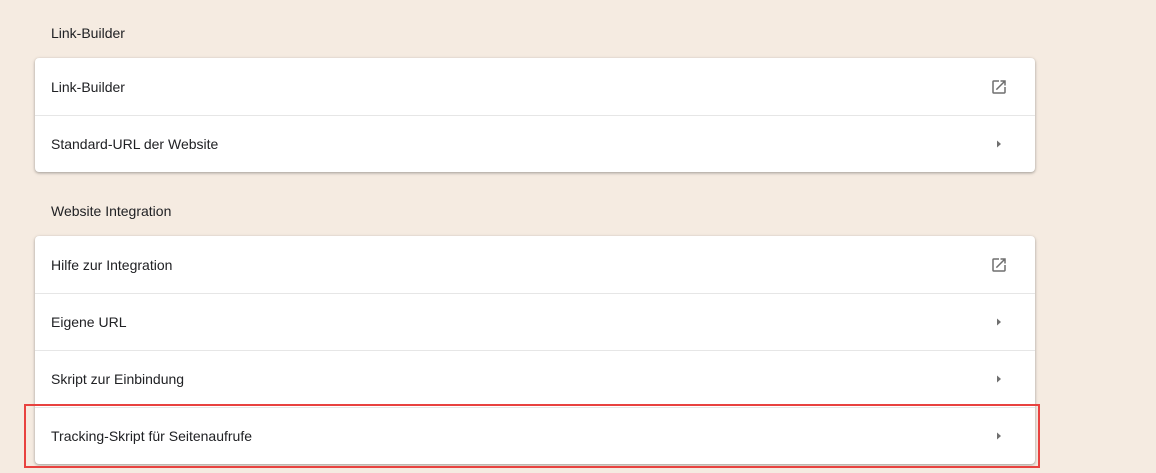 This screenshot has height=473, width=1156. I want to click on row-label: Eigene URL, so click(89, 322).